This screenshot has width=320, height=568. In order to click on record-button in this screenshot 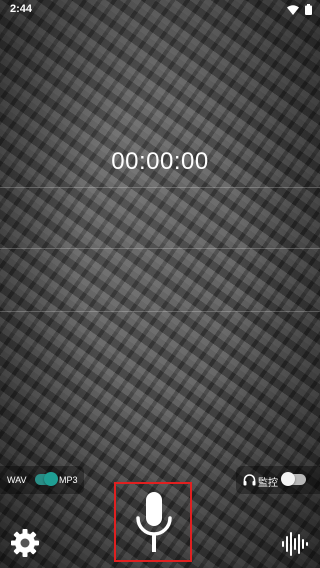, I will do `click(153, 522)`.